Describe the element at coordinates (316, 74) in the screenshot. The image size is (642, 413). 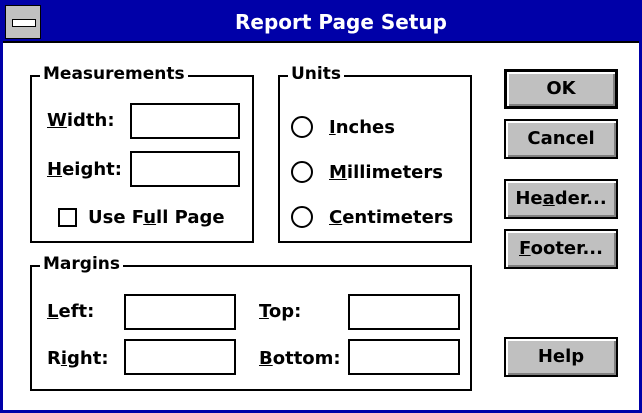
I see `units-group-label: Units` at that location.